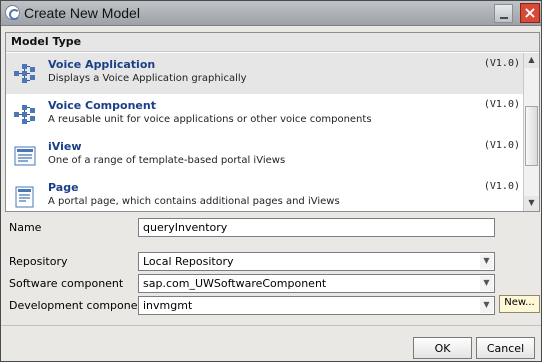 This screenshot has width=542, height=362. What do you see at coordinates (24, 114) in the screenshot?
I see `voice-component-icon` at bounding box center [24, 114].